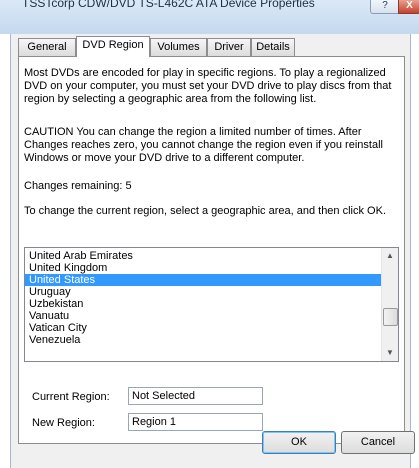 This screenshot has height=468, width=419. What do you see at coordinates (203, 340) in the screenshot?
I see `list-item: Venezuela` at bounding box center [203, 340].